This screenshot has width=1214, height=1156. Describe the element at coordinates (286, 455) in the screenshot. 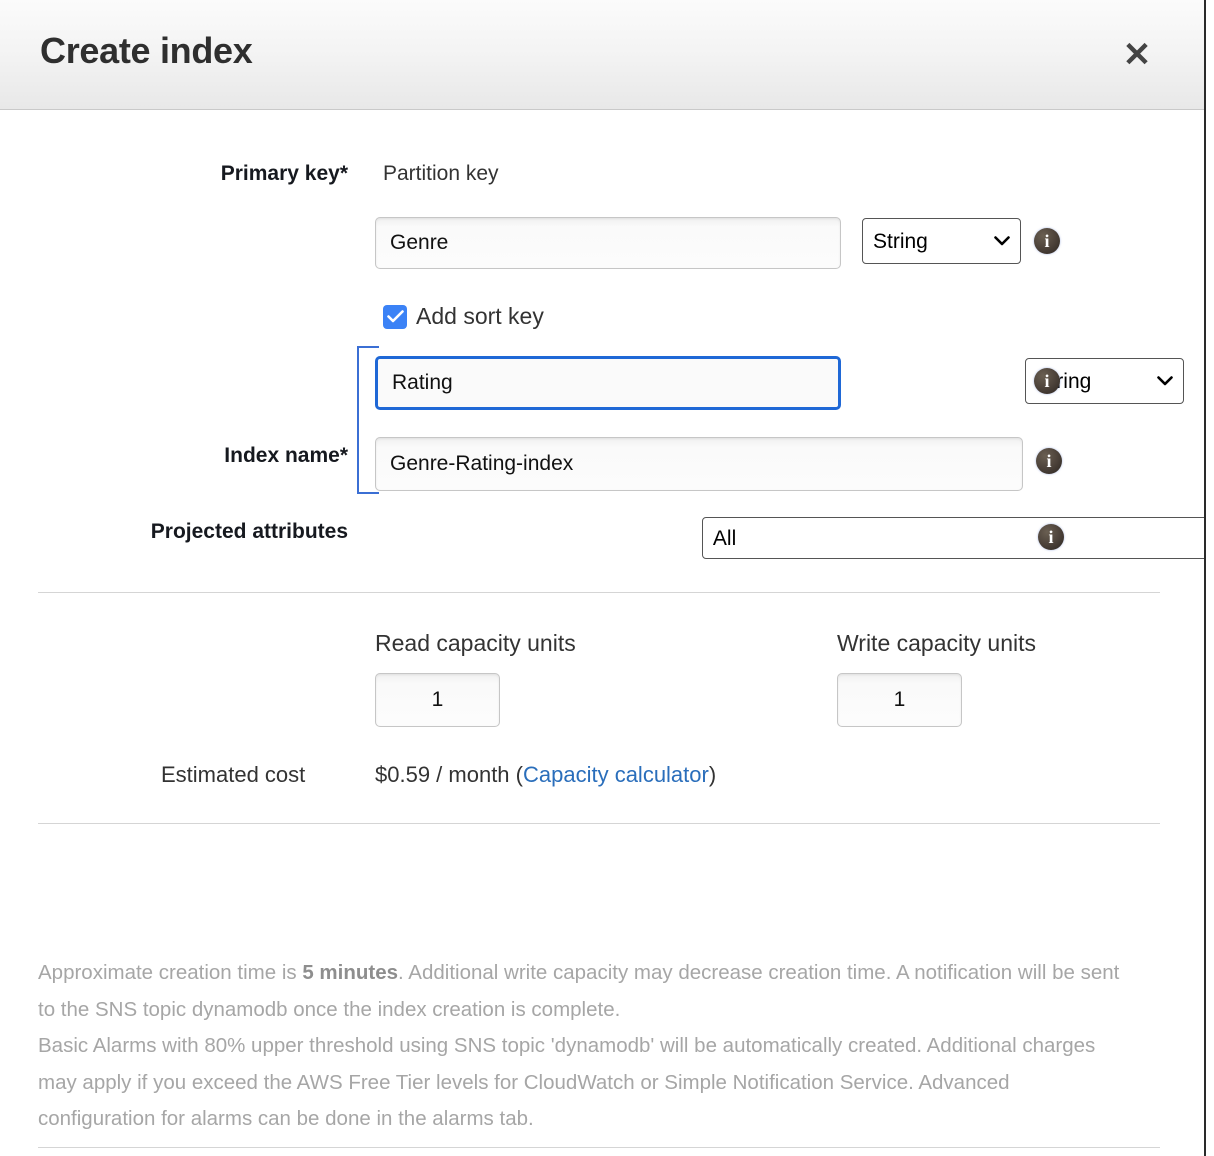

I see `index-name-label: Index name*` at that location.